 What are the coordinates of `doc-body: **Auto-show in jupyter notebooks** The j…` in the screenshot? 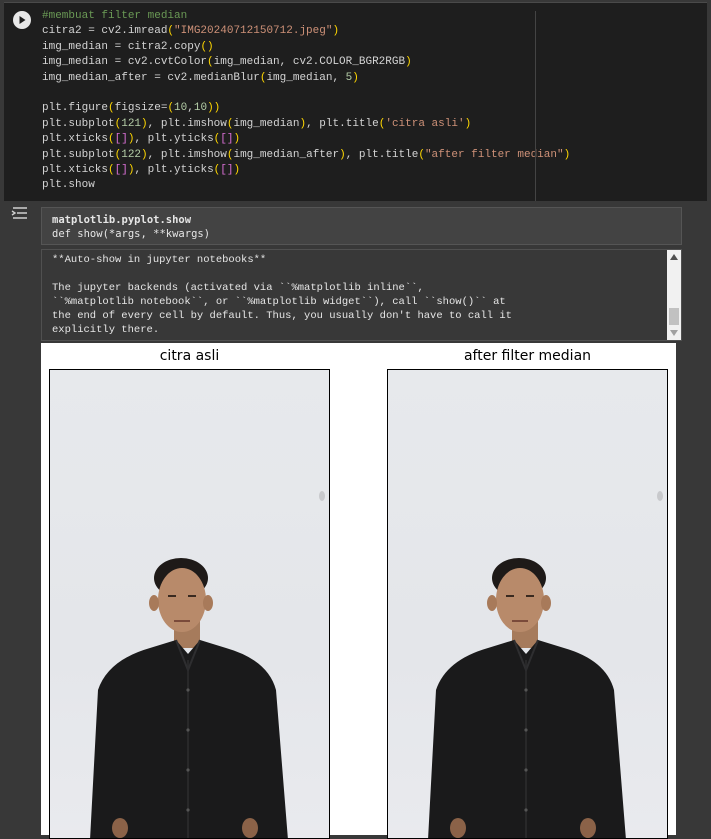 It's located at (361, 295).